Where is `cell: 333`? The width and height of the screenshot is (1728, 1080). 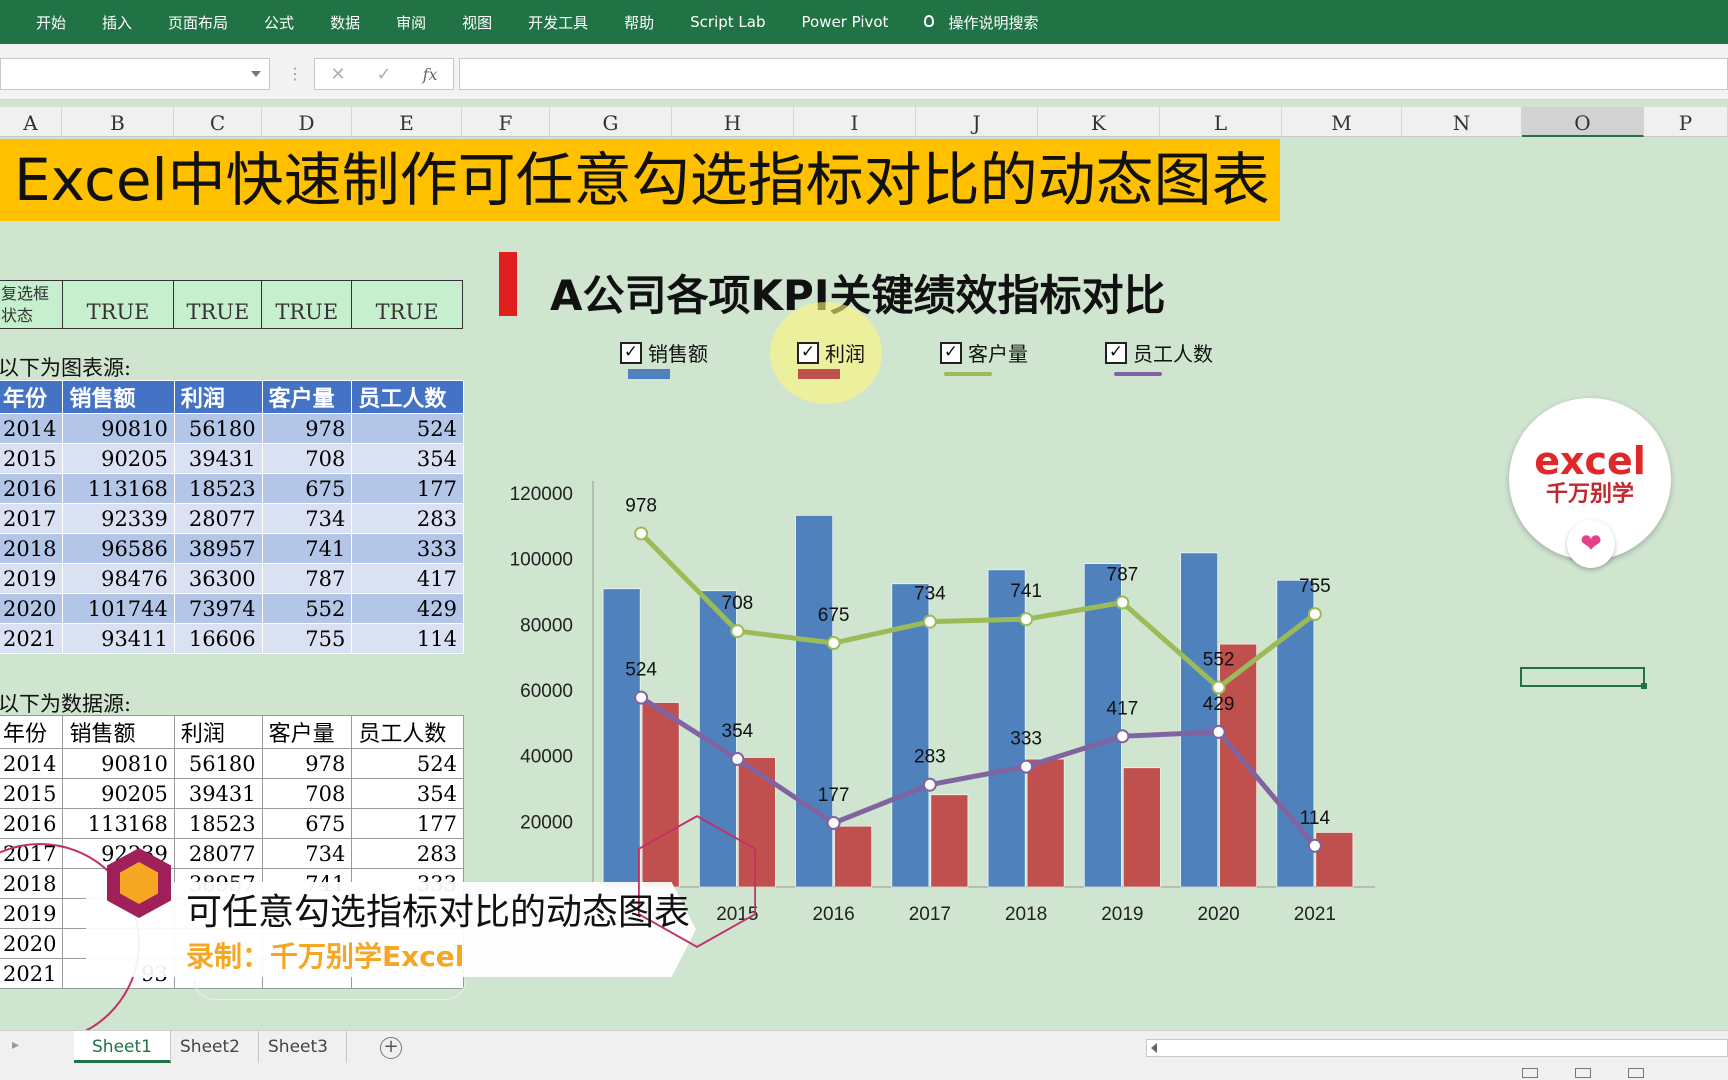 cell: 333 is located at coordinates (407, 548).